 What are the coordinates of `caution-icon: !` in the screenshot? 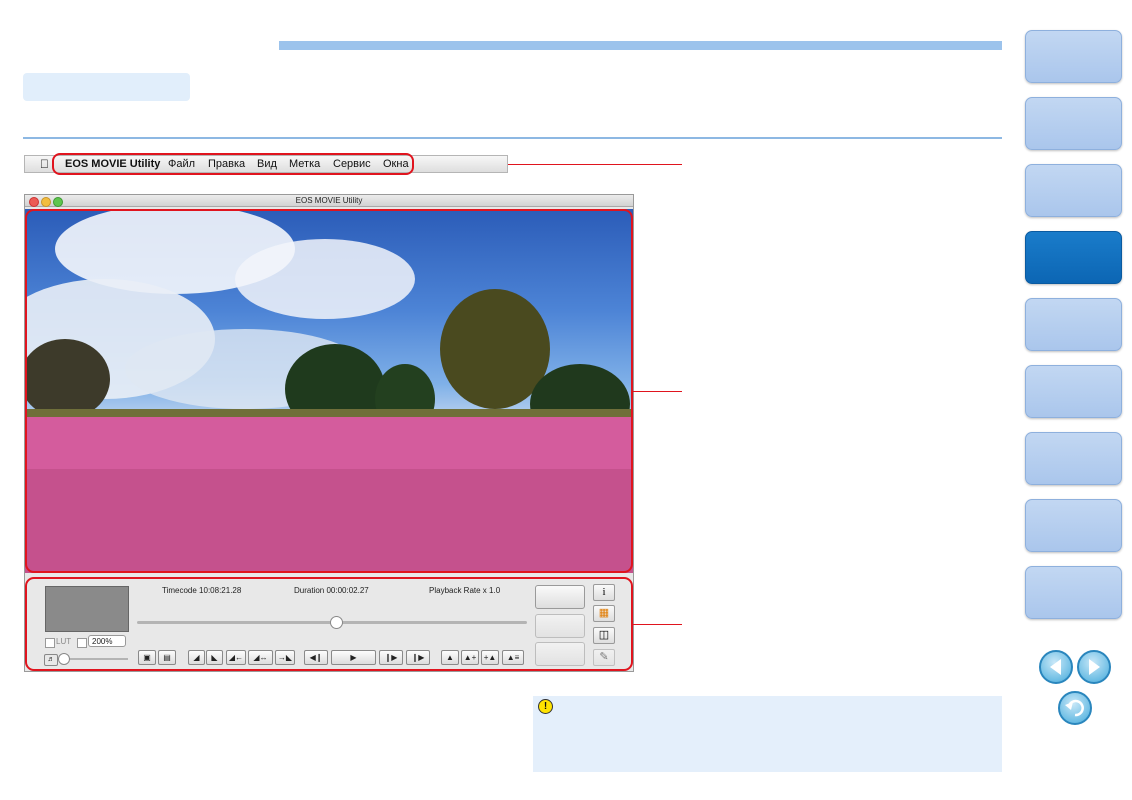 It's located at (545, 706).